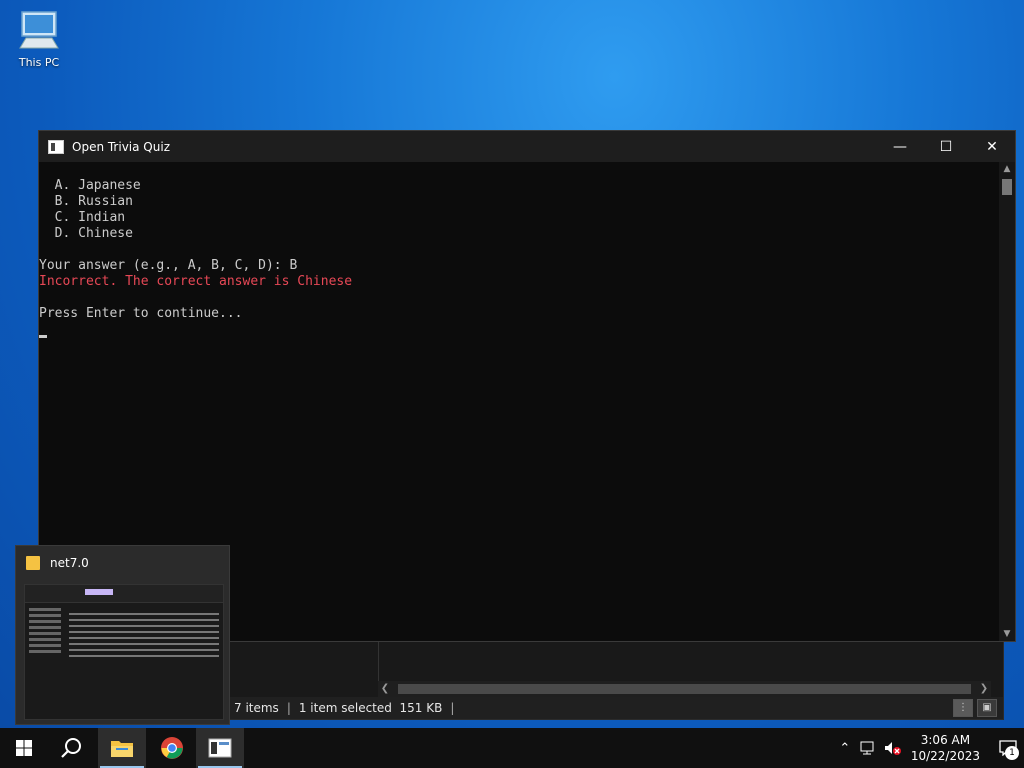 The width and height of the screenshot is (1024, 768). Describe the element at coordinates (121, 146) in the screenshot. I see `window-title: Open Trivia Quiz` at that location.